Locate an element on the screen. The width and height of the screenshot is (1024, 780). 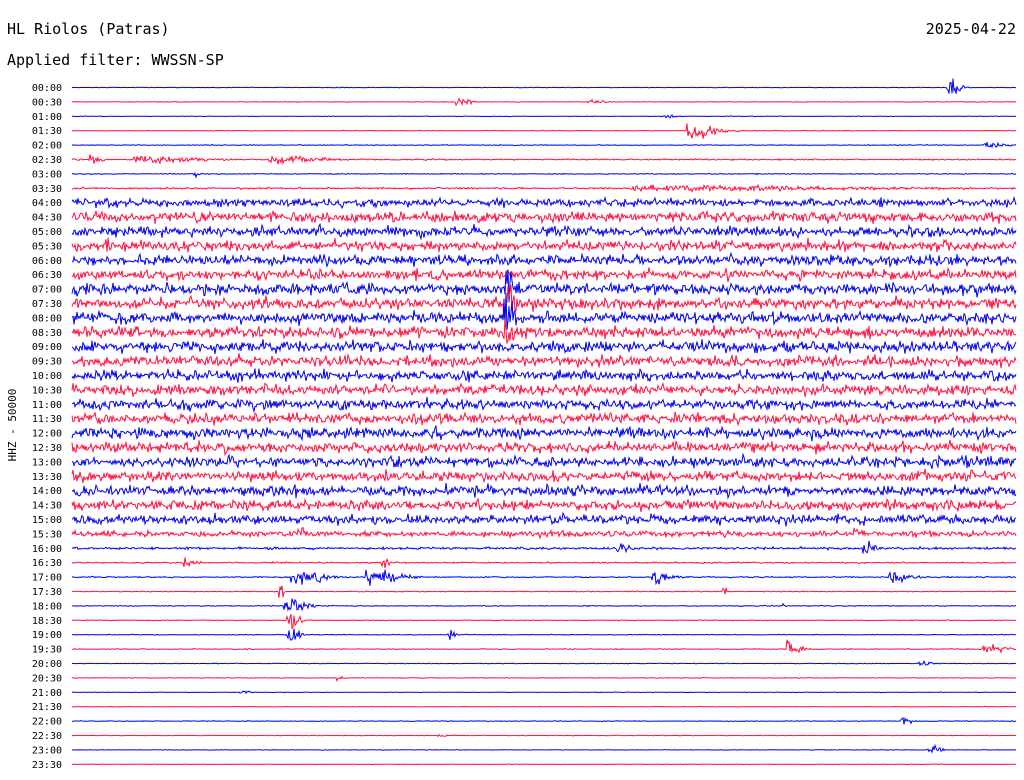
time-tick-label: 08:30 is located at coordinates (47, 333).